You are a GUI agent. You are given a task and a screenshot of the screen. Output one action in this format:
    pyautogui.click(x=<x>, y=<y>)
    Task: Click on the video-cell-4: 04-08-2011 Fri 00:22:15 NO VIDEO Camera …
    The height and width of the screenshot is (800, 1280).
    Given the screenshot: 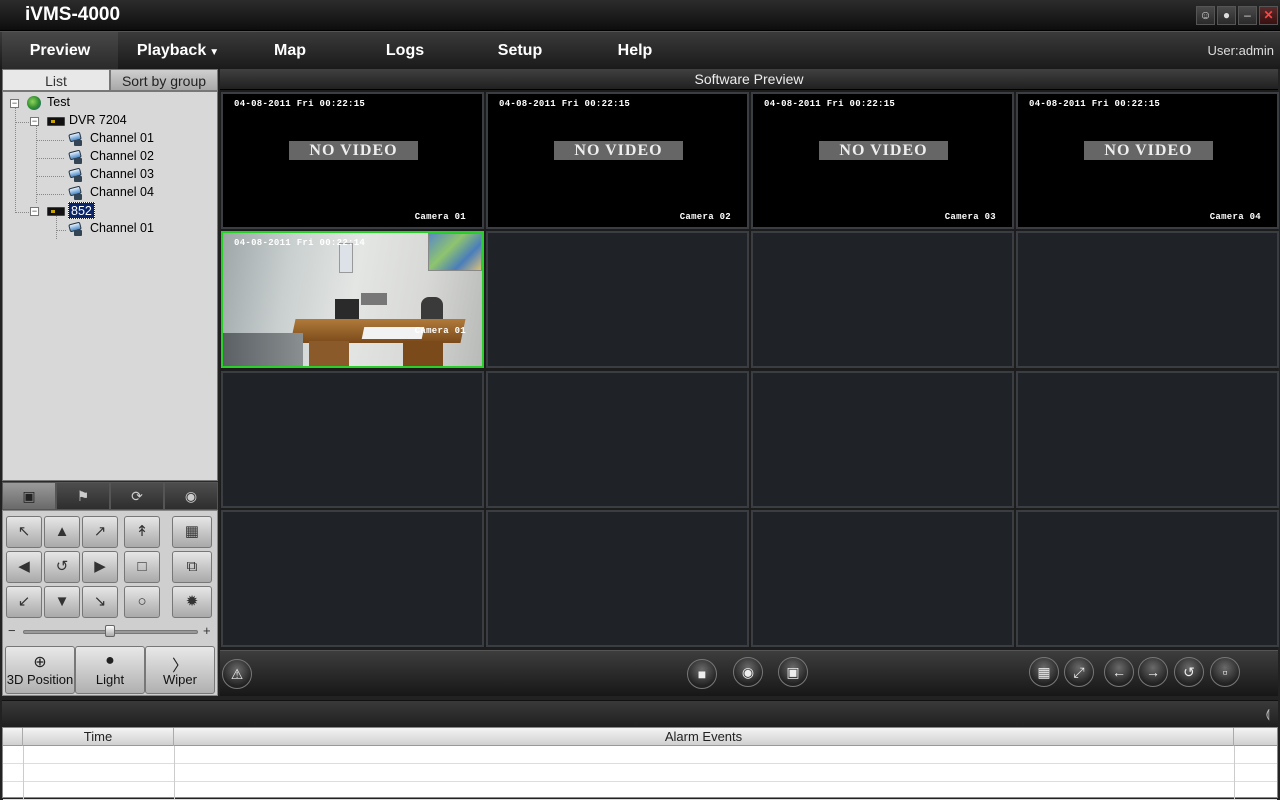 What is the action you would take?
    pyautogui.click(x=1147, y=160)
    